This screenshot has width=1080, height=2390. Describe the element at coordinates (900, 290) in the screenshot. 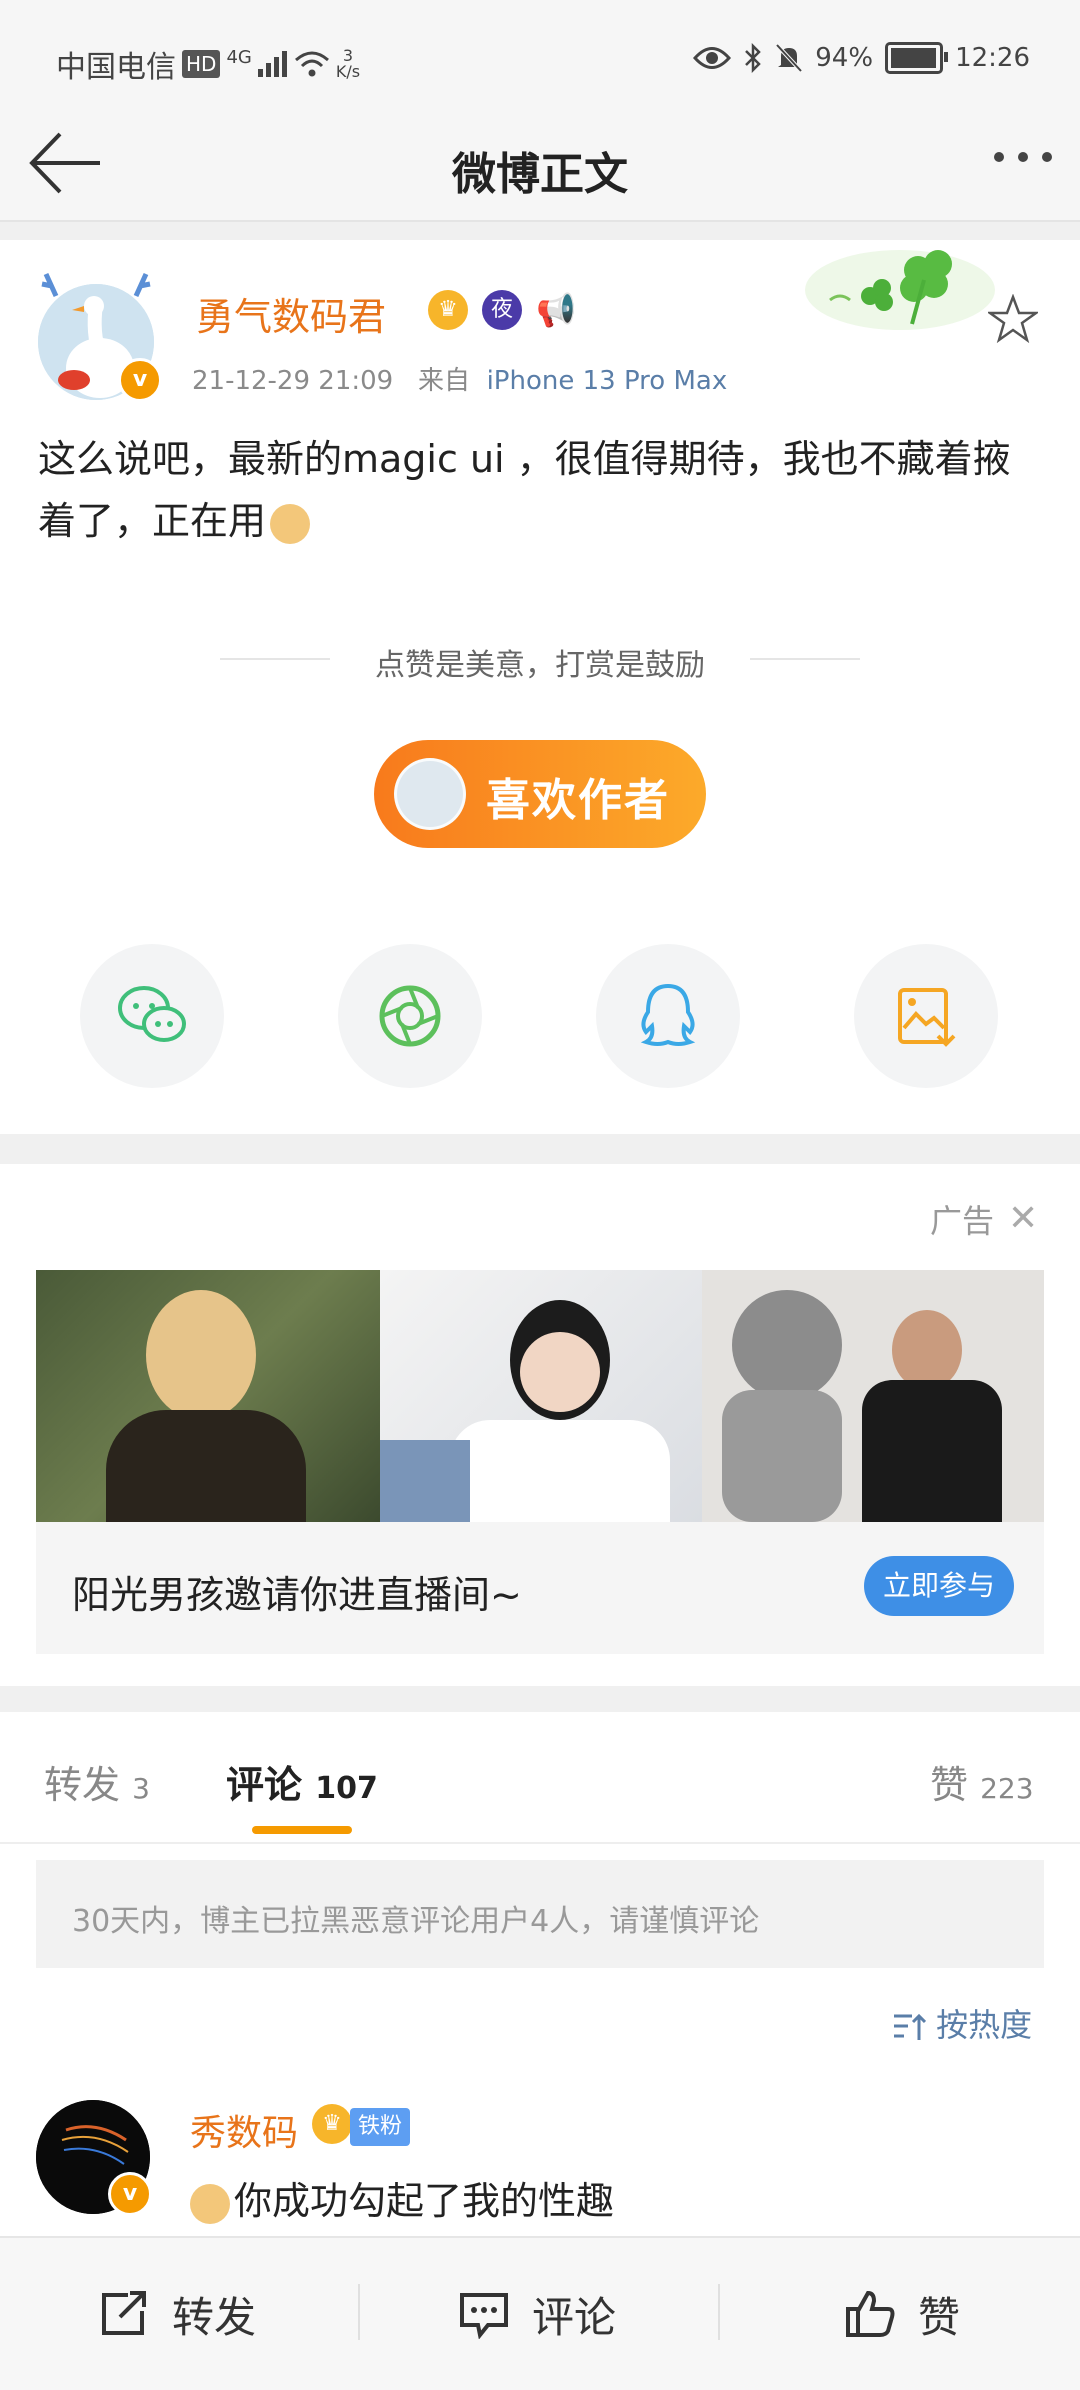

I see `clover-decoration-icon` at that location.